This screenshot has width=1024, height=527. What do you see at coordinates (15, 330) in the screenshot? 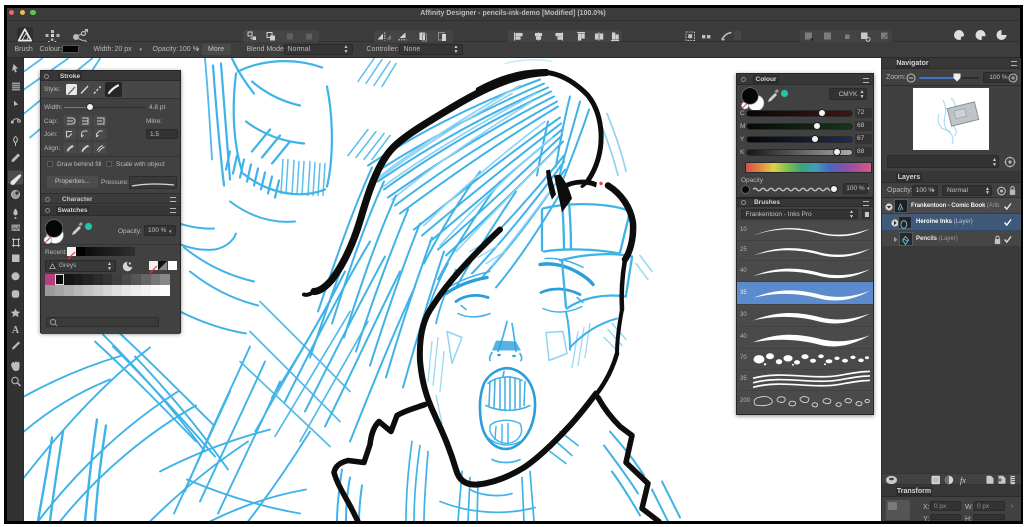
I see `svg-text: A` at bounding box center [15, 330].